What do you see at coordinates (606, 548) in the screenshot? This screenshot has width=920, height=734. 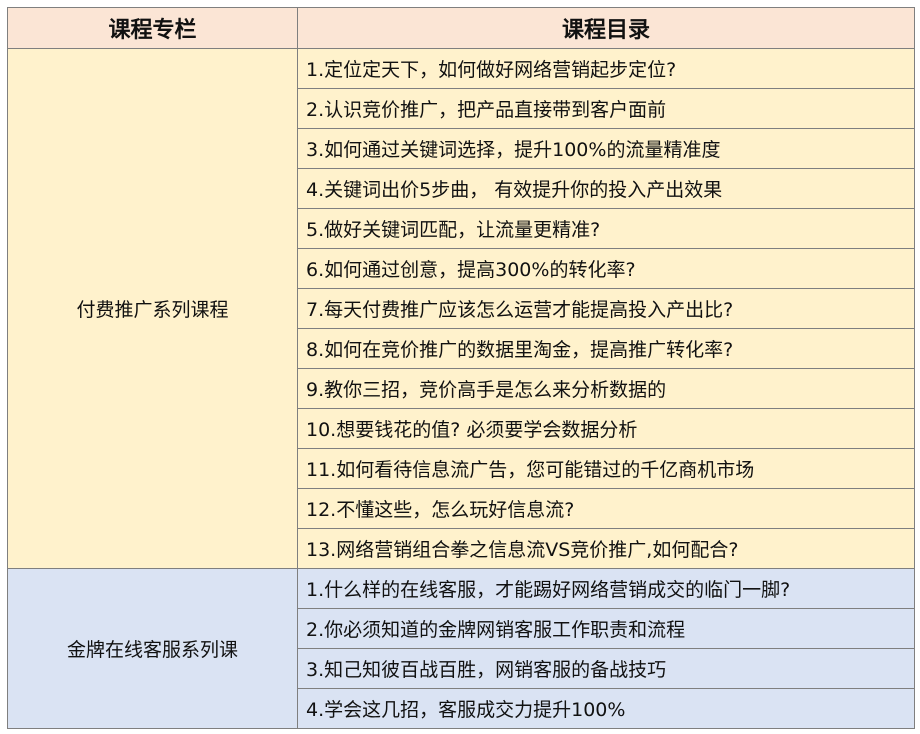 I see `course-item: 13.网络营销组合拳之信息流VS竞价推广,如何配合?` at bounding box center [606, 548].